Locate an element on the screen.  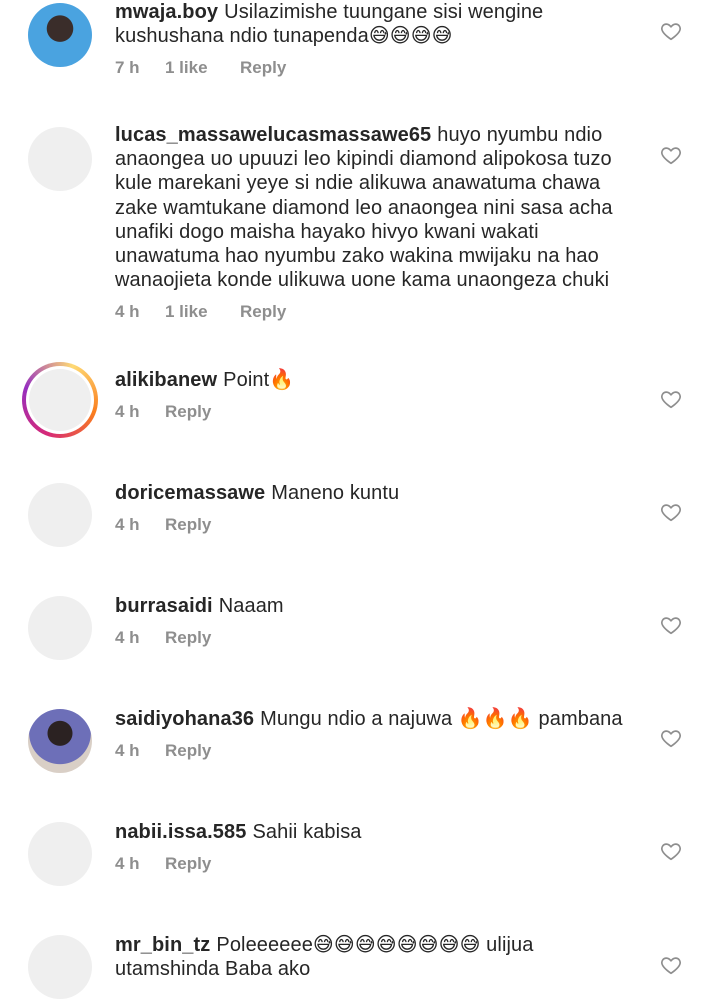
comment-text: nabii.issa.585 Sahii kabisa is located at coordinates (375, 832).